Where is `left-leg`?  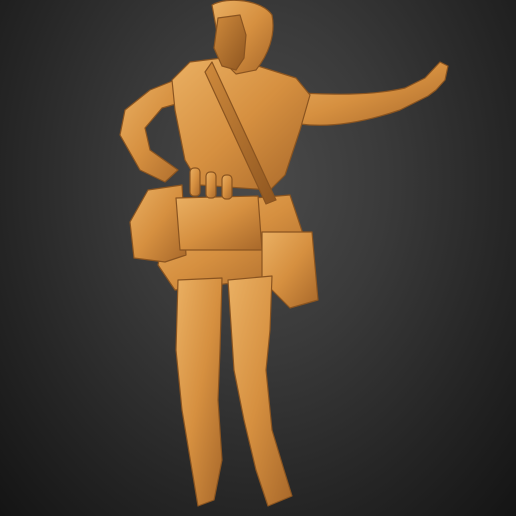
left-leg is located at coordinates (199, 392).